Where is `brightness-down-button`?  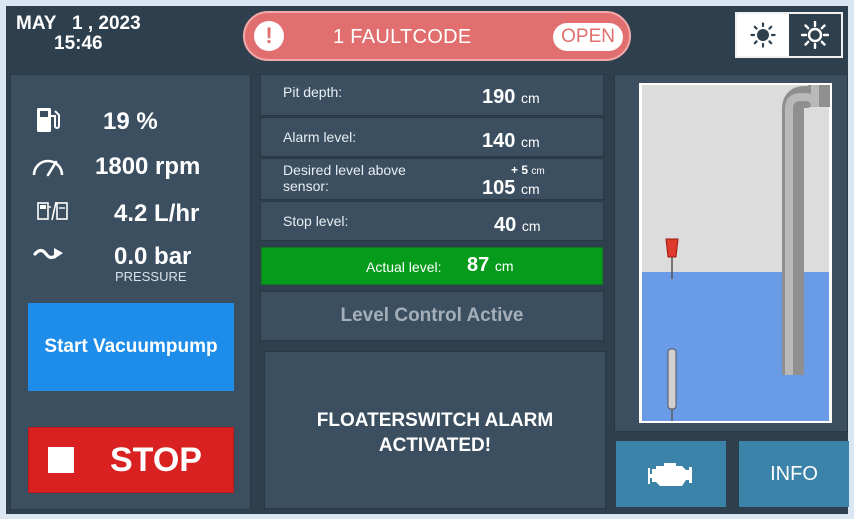
brightness-down-button is located at coordinates (763, 35).